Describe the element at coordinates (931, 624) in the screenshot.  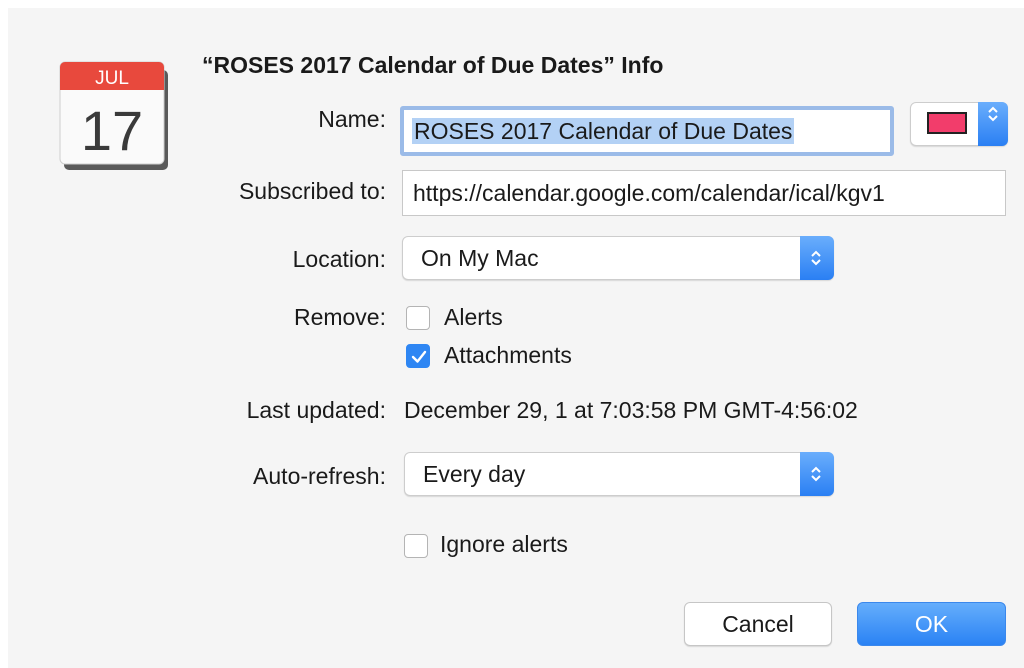
I see `ok-button: OK` at that location.